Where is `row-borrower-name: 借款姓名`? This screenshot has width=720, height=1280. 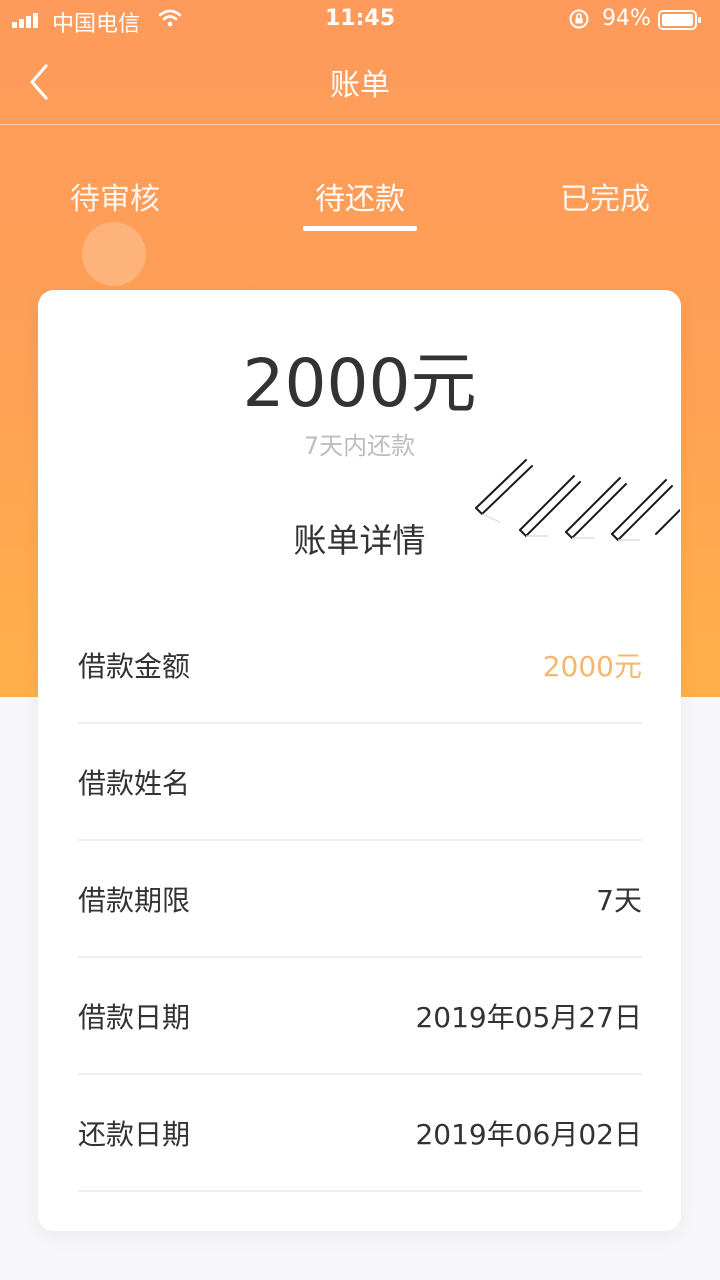 row-borrower-name: 借款姓名 is located at coordinates (360, 781).